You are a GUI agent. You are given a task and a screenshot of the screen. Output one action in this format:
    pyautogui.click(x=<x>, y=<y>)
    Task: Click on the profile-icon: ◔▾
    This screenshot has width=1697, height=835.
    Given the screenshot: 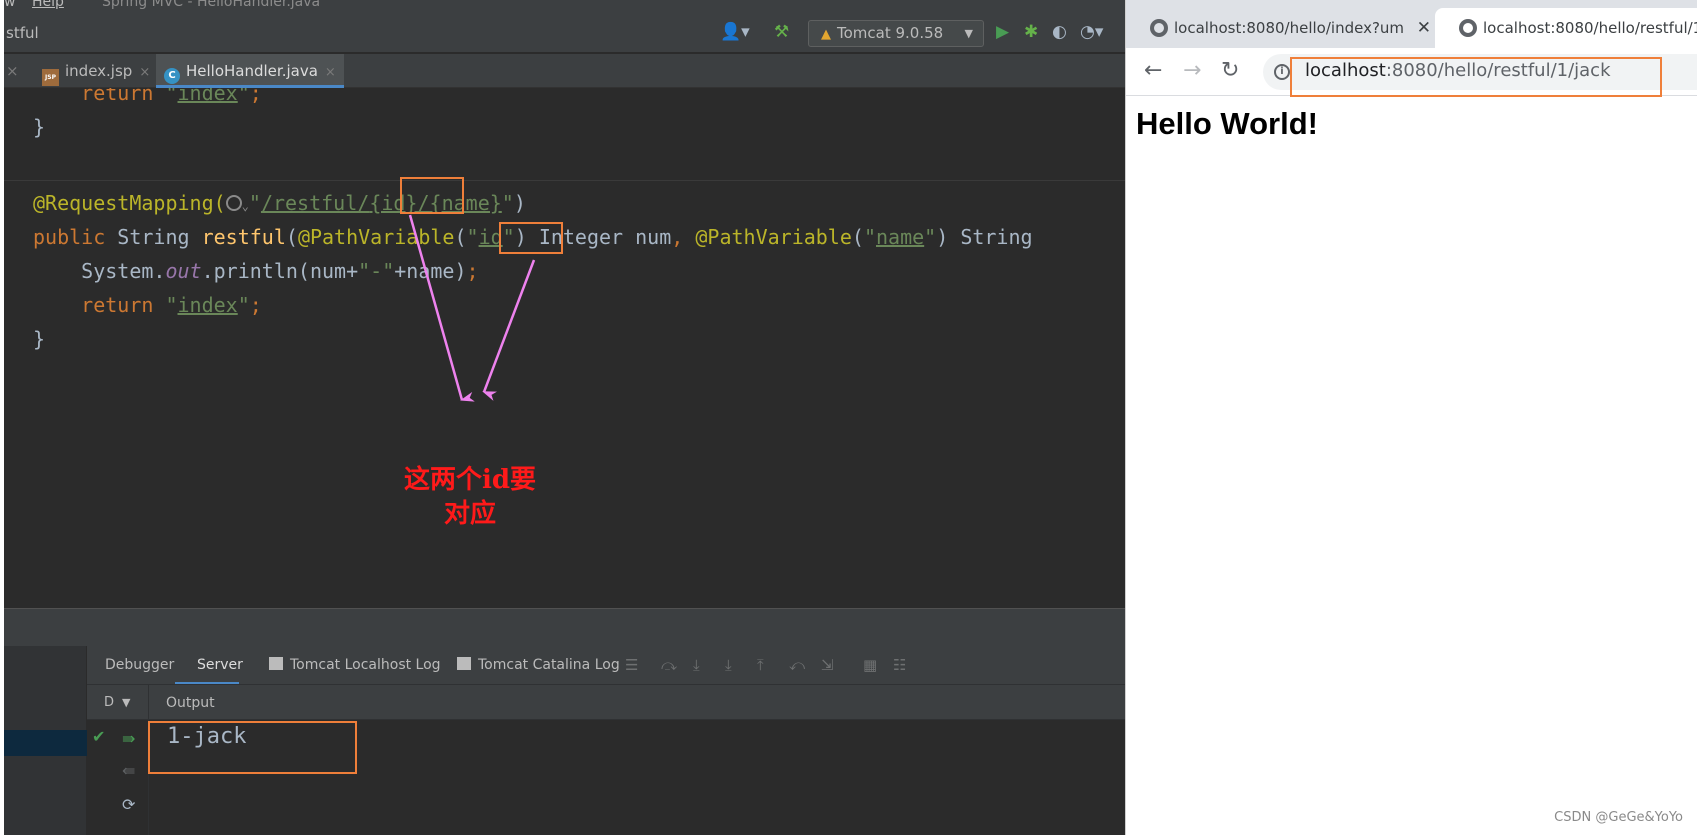 What is the action you would take?
    pyautogui.click(x=1091, y=32)
    